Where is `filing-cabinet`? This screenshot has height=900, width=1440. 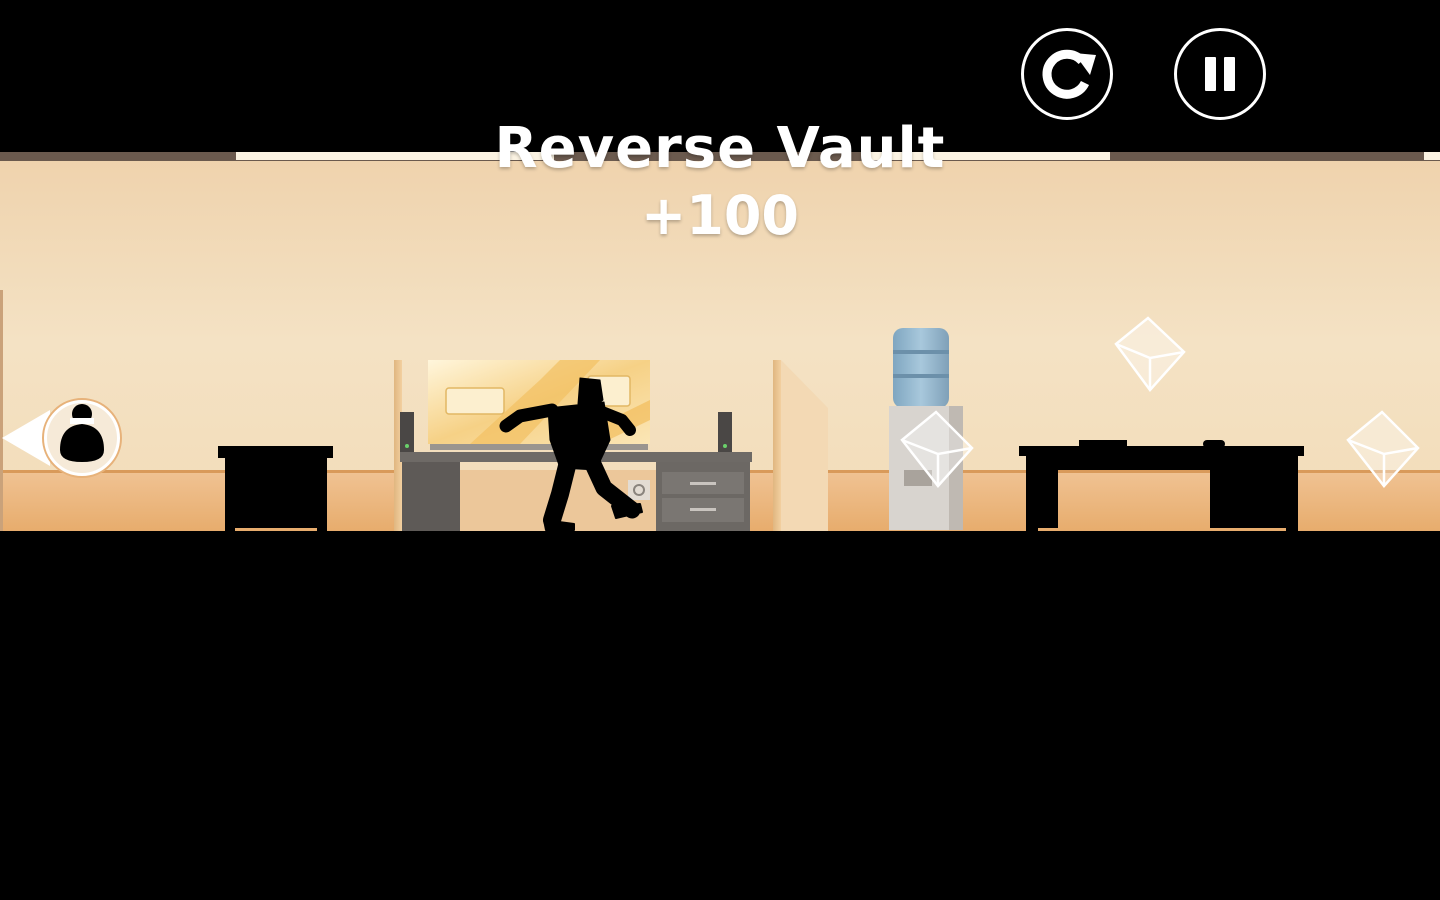
filing-cabinet is located at coordinates (275, 489).